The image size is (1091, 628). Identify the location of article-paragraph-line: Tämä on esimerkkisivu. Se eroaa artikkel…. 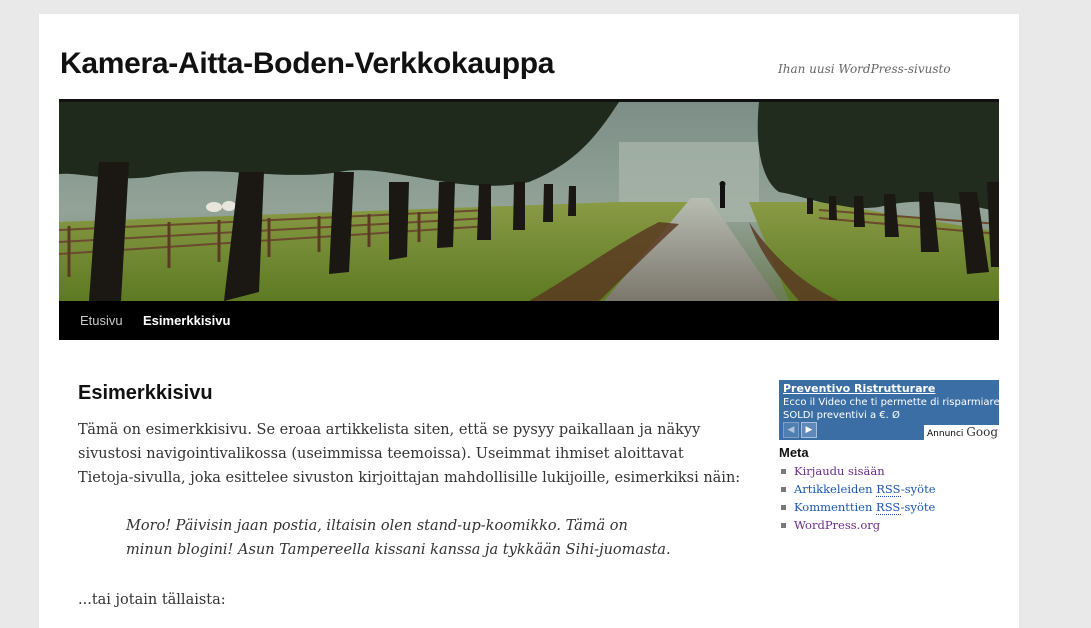
(389, 430).